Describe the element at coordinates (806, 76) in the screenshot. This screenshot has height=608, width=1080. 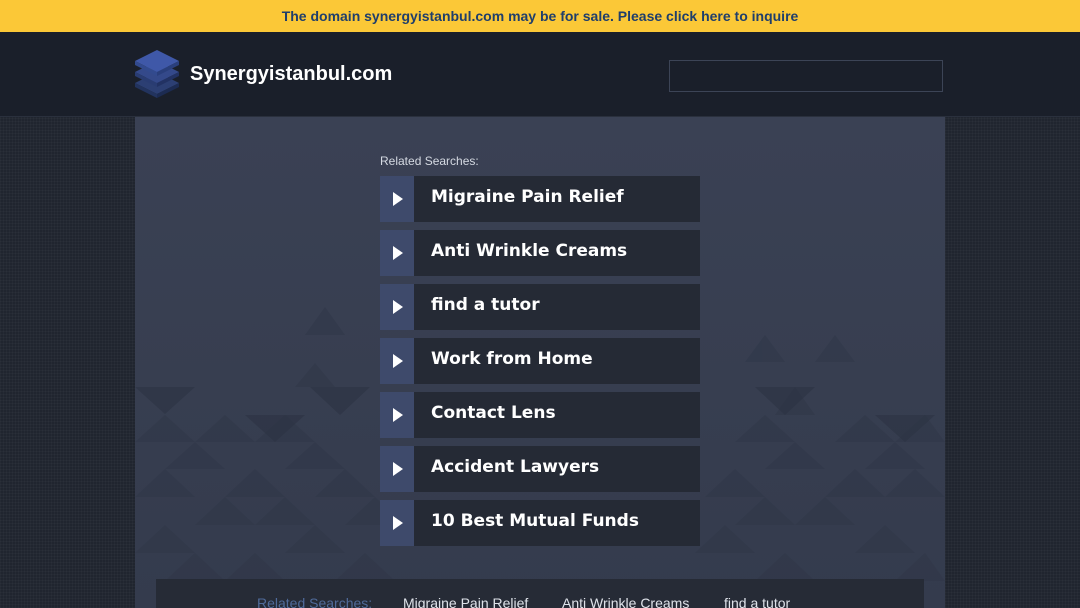
I see `search-input` at that location.